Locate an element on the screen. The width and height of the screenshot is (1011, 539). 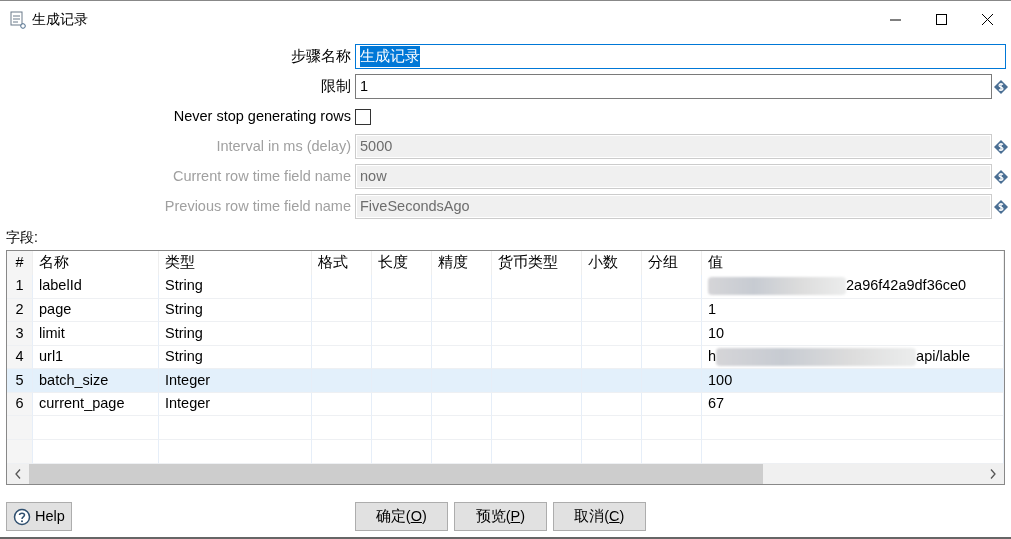
cell-text: h is located at coordinates (712, 357).